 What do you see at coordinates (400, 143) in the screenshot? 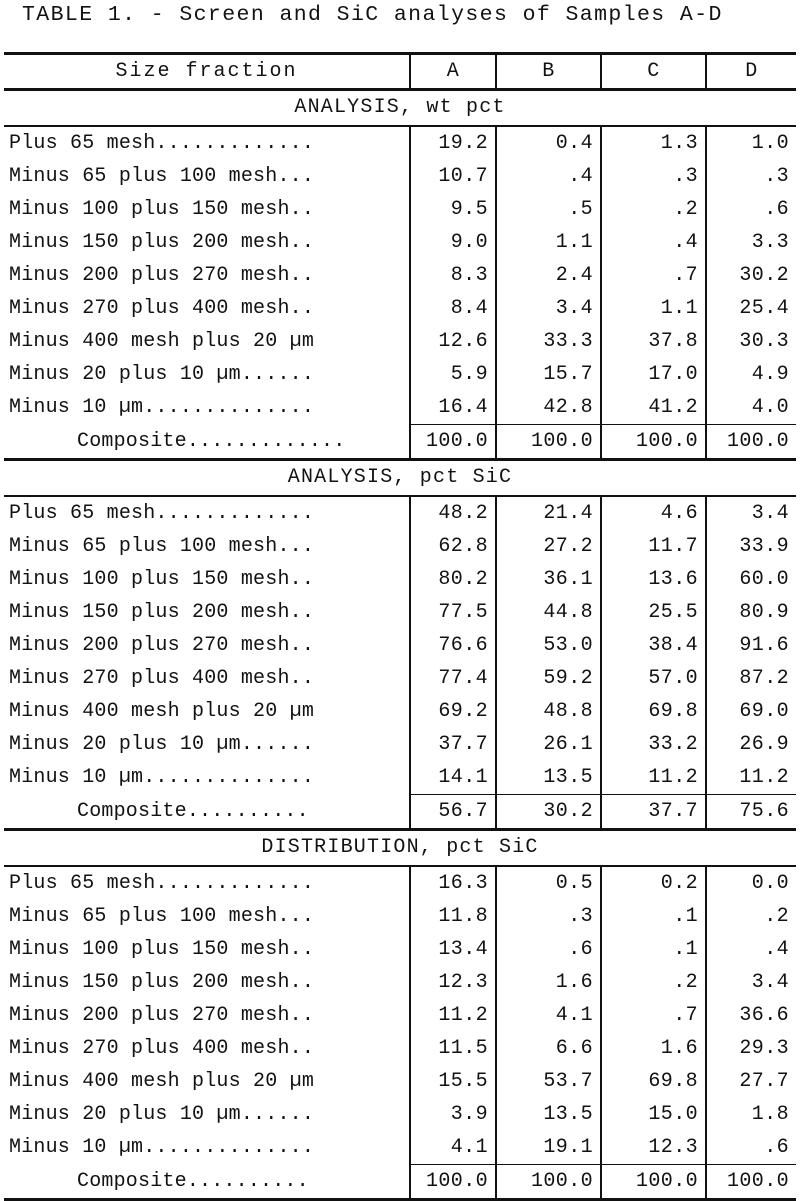
I see `table-row: Plus 65 mesh............. 19.2 0.4 1.3 1.0` at bounding box center [400, 143].